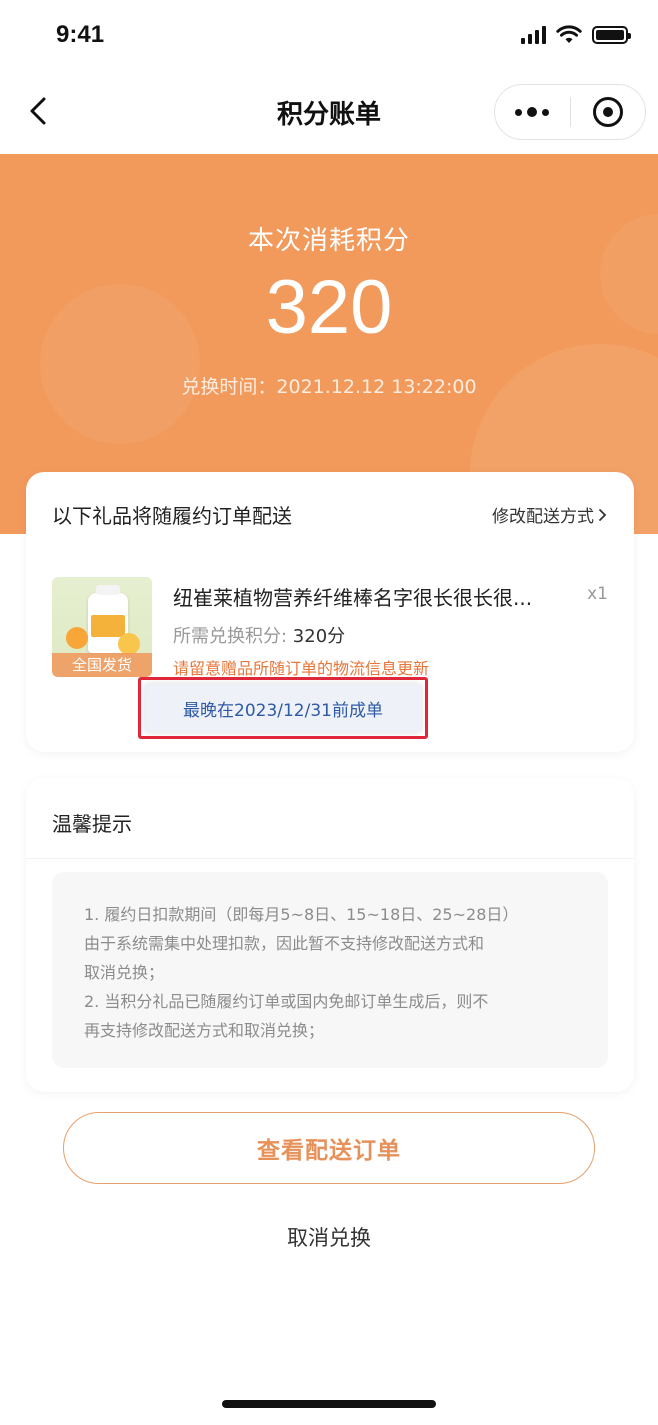  Describe the element at coordinates (329, 387) in the screenshot. I see `exchange-time: 兑换时间：2021.12.12 13:22:00` at that location.